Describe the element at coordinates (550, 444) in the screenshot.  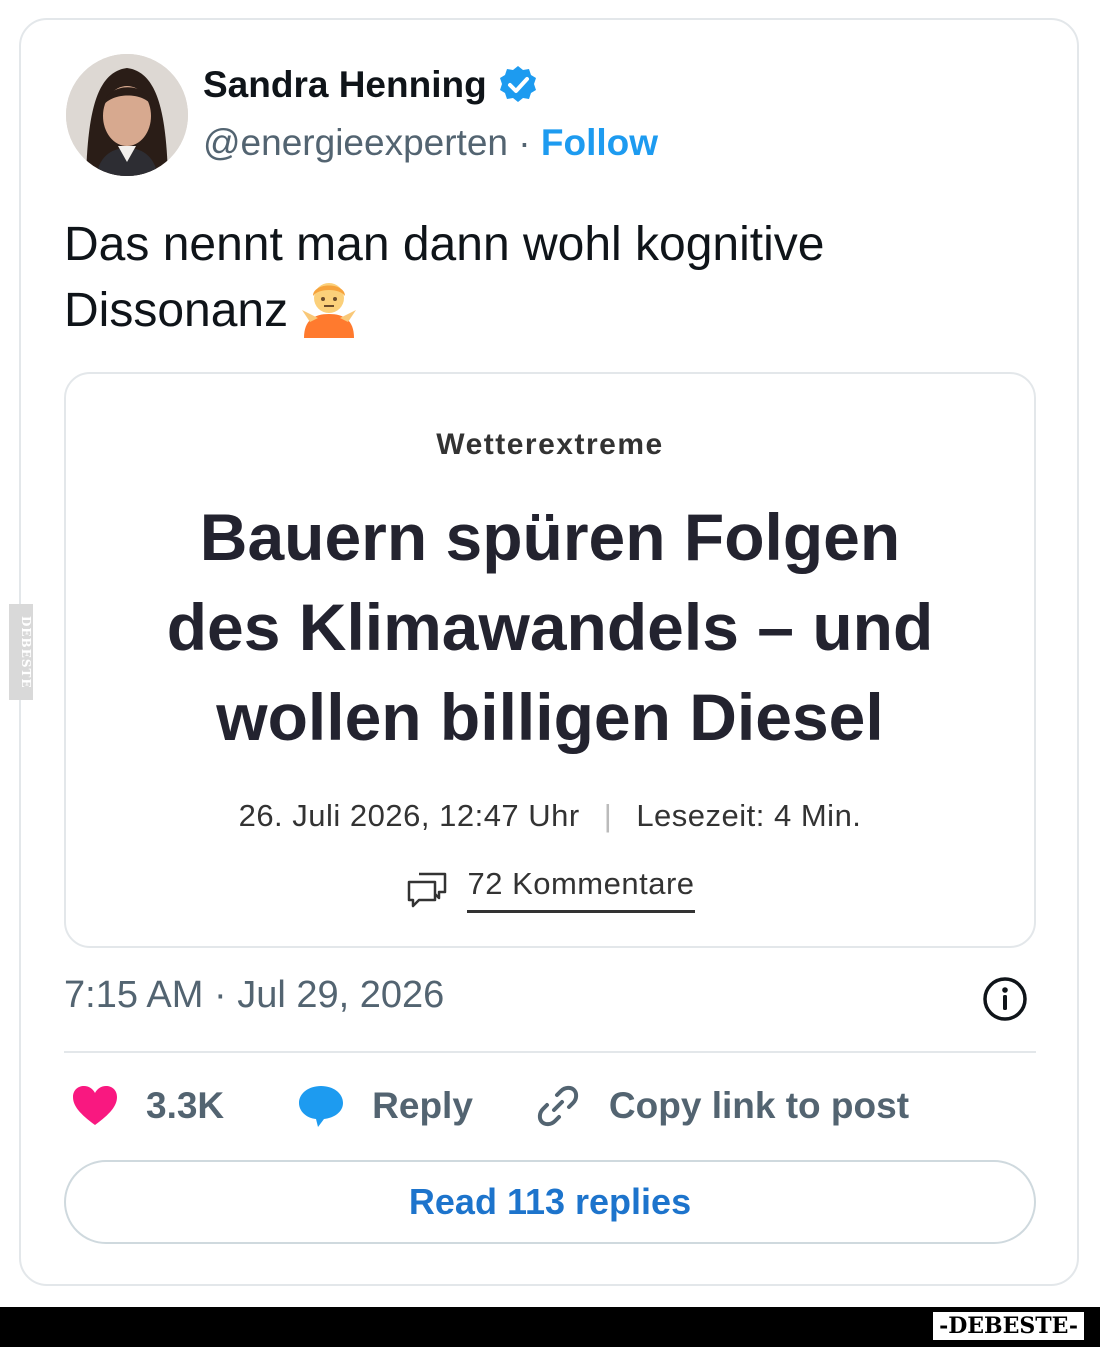
I see `article-kicker: Wetterextreme` at that location.